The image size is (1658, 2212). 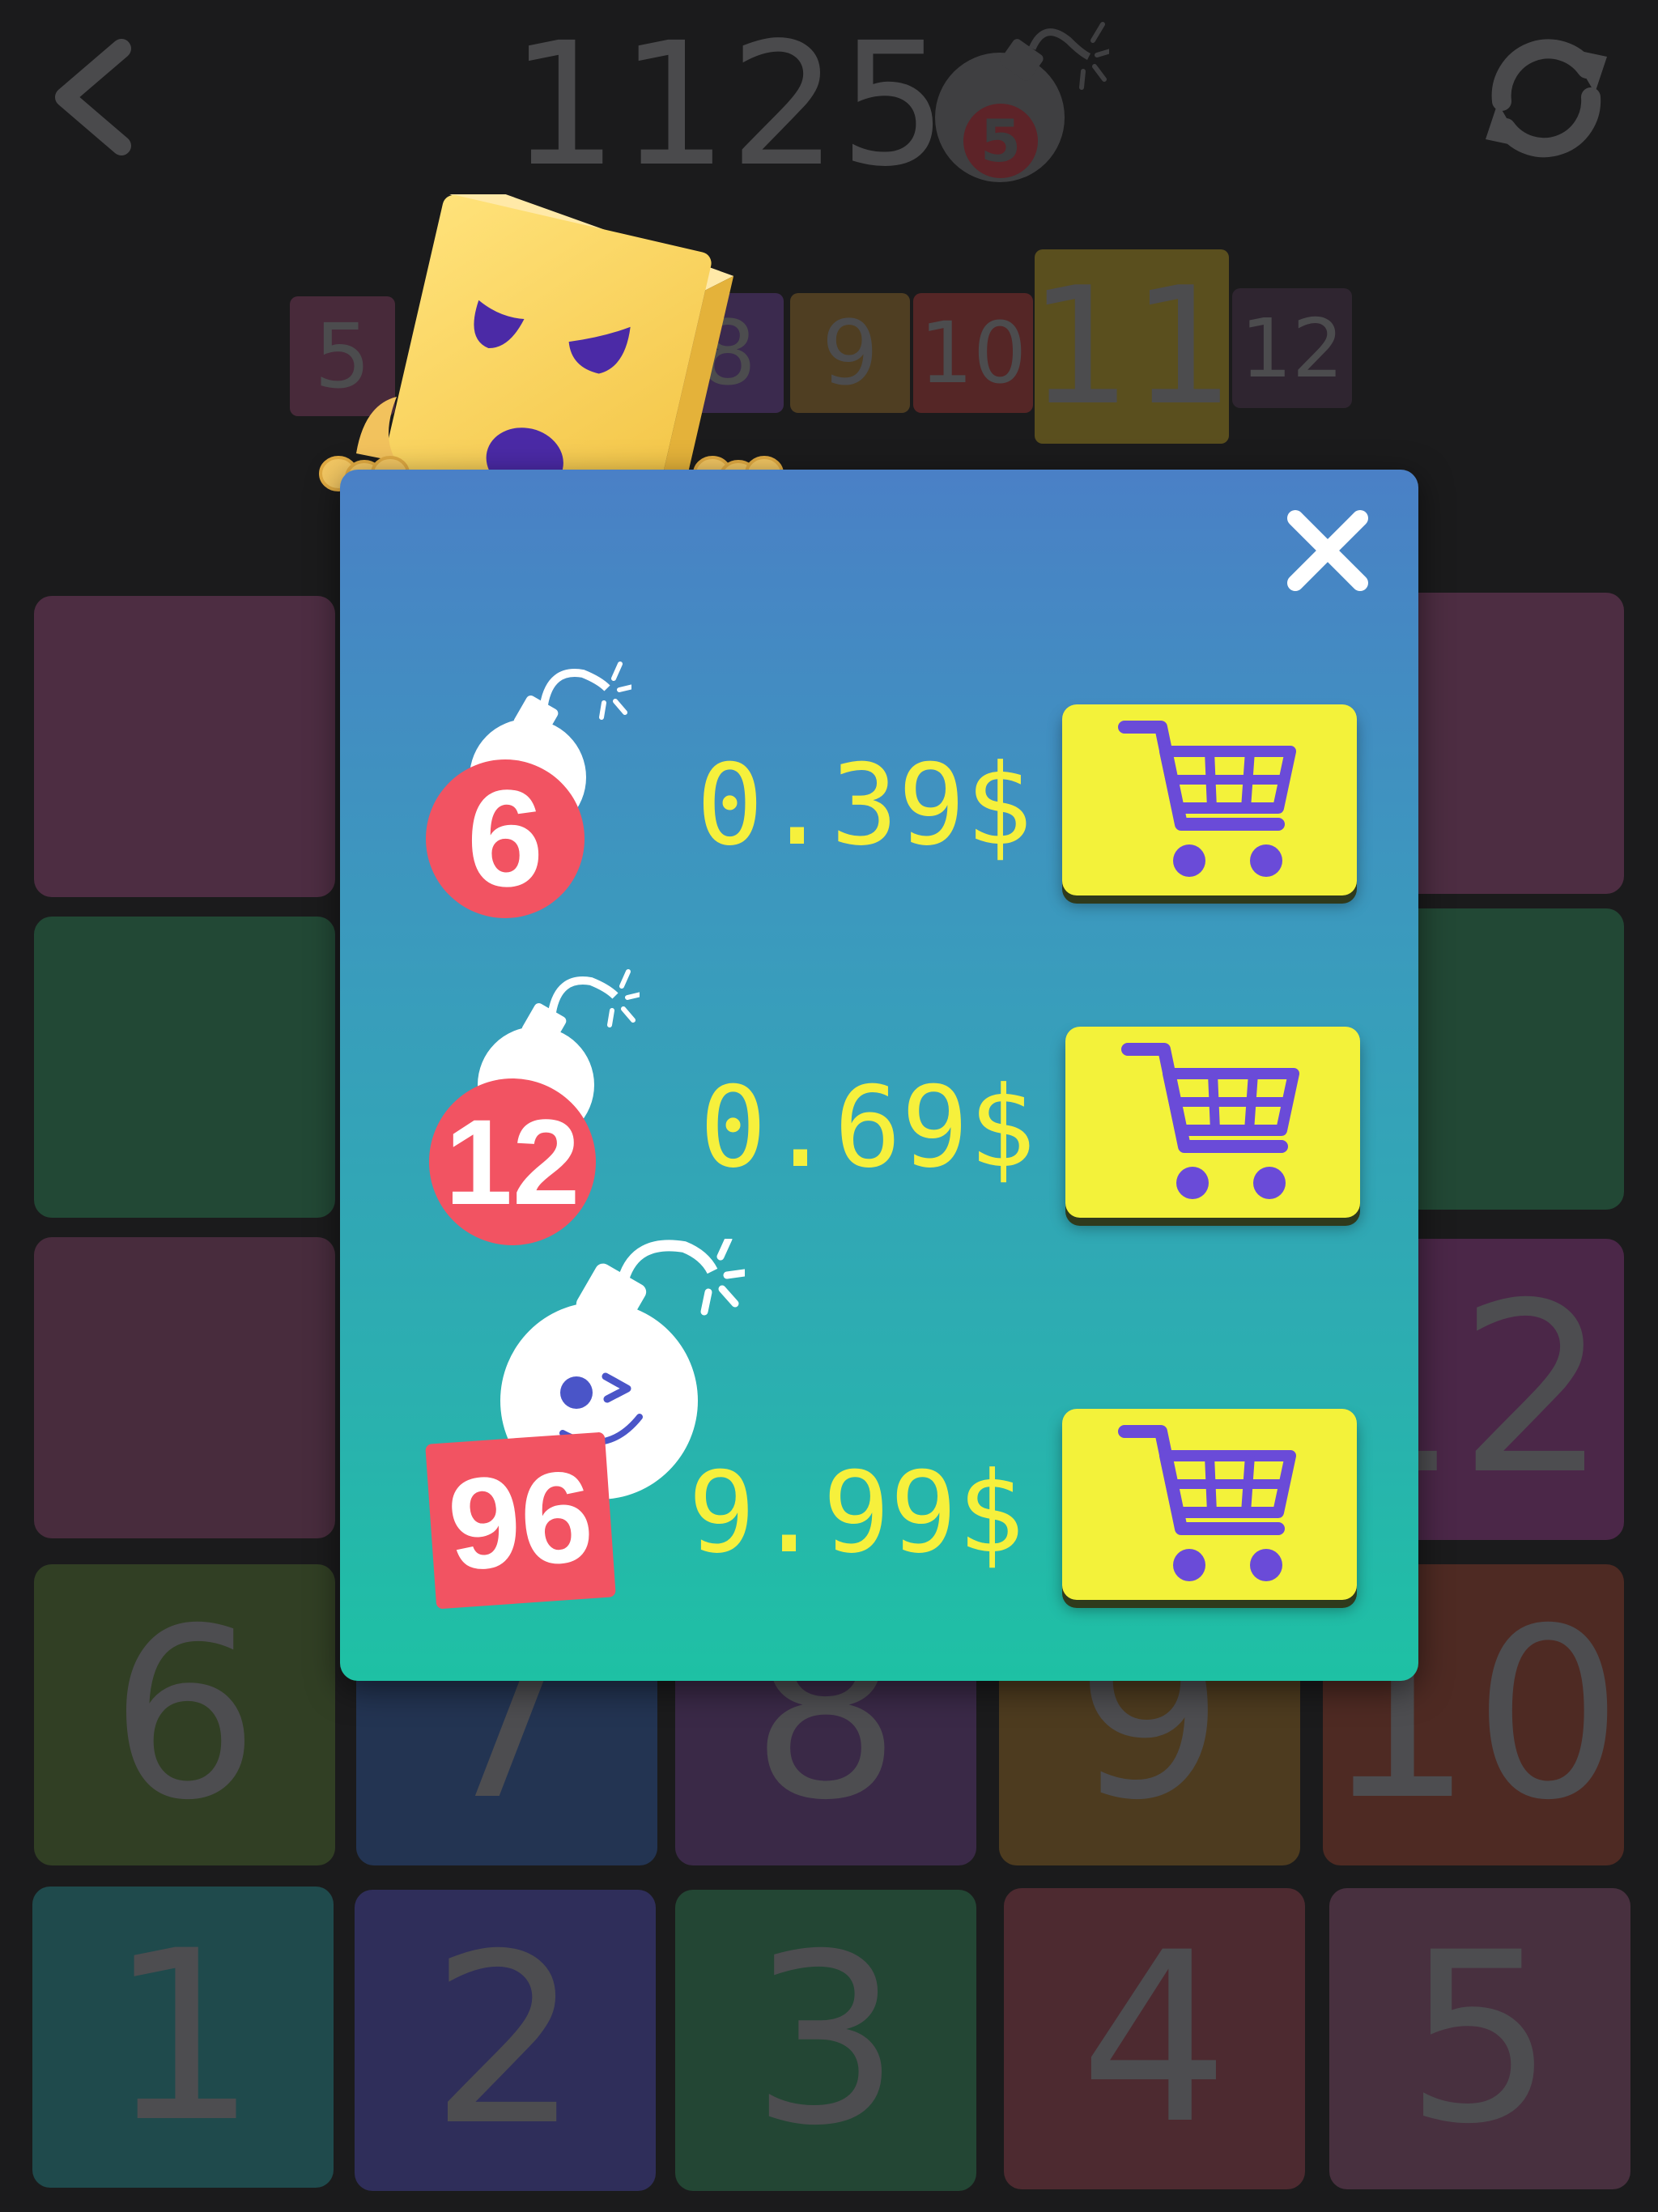 I want to click on close-icon, so click(x=1327, y=551).